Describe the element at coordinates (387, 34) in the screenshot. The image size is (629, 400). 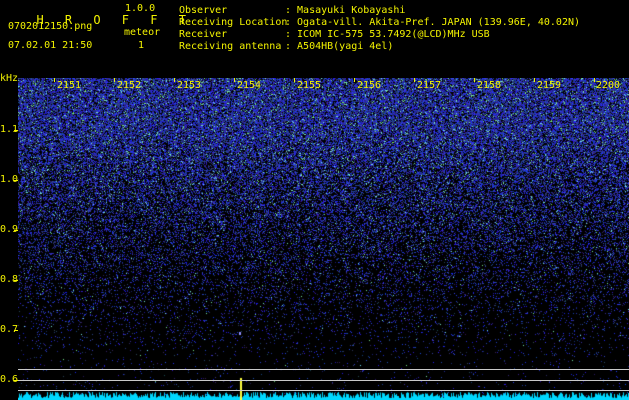
I see `info-value-receiver: : ICOM IC-575 53.7492(@LCD)MHz USB` at that location.